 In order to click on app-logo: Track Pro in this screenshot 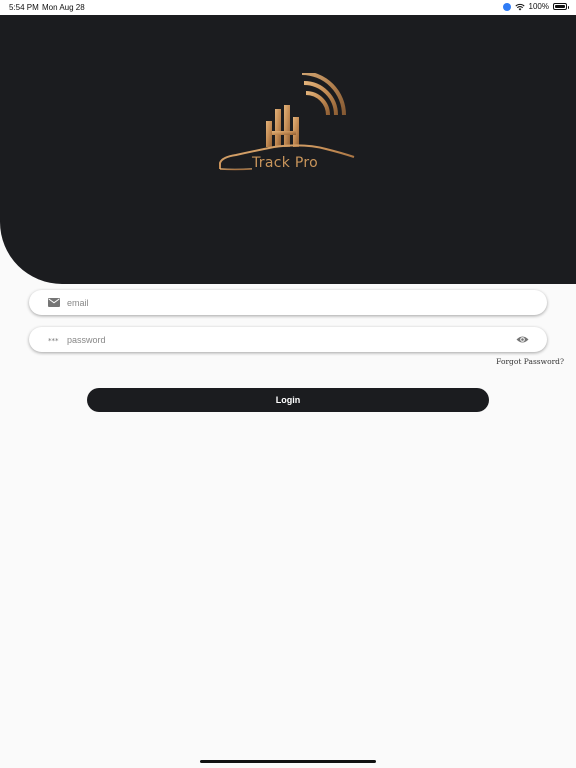, I will do `click(287, 133)`.